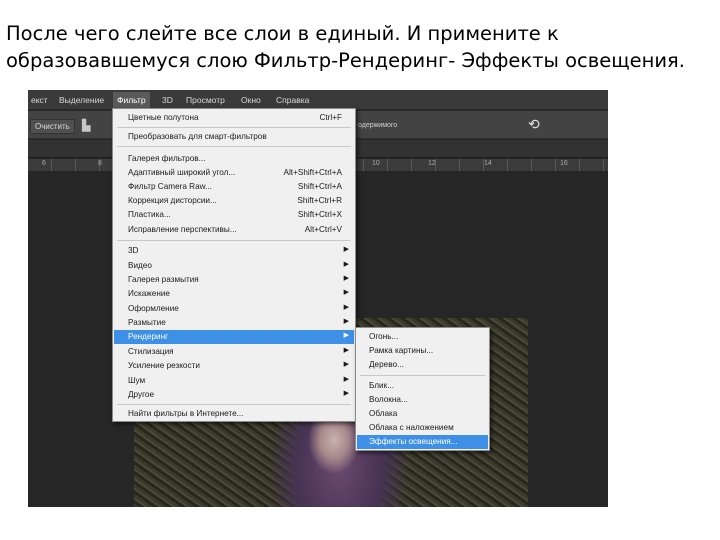 The height and width of the screenshot is (540, 720). I want to click on menu-item-blur-gallery: Галерея размытия ▶, so click(234, 280).